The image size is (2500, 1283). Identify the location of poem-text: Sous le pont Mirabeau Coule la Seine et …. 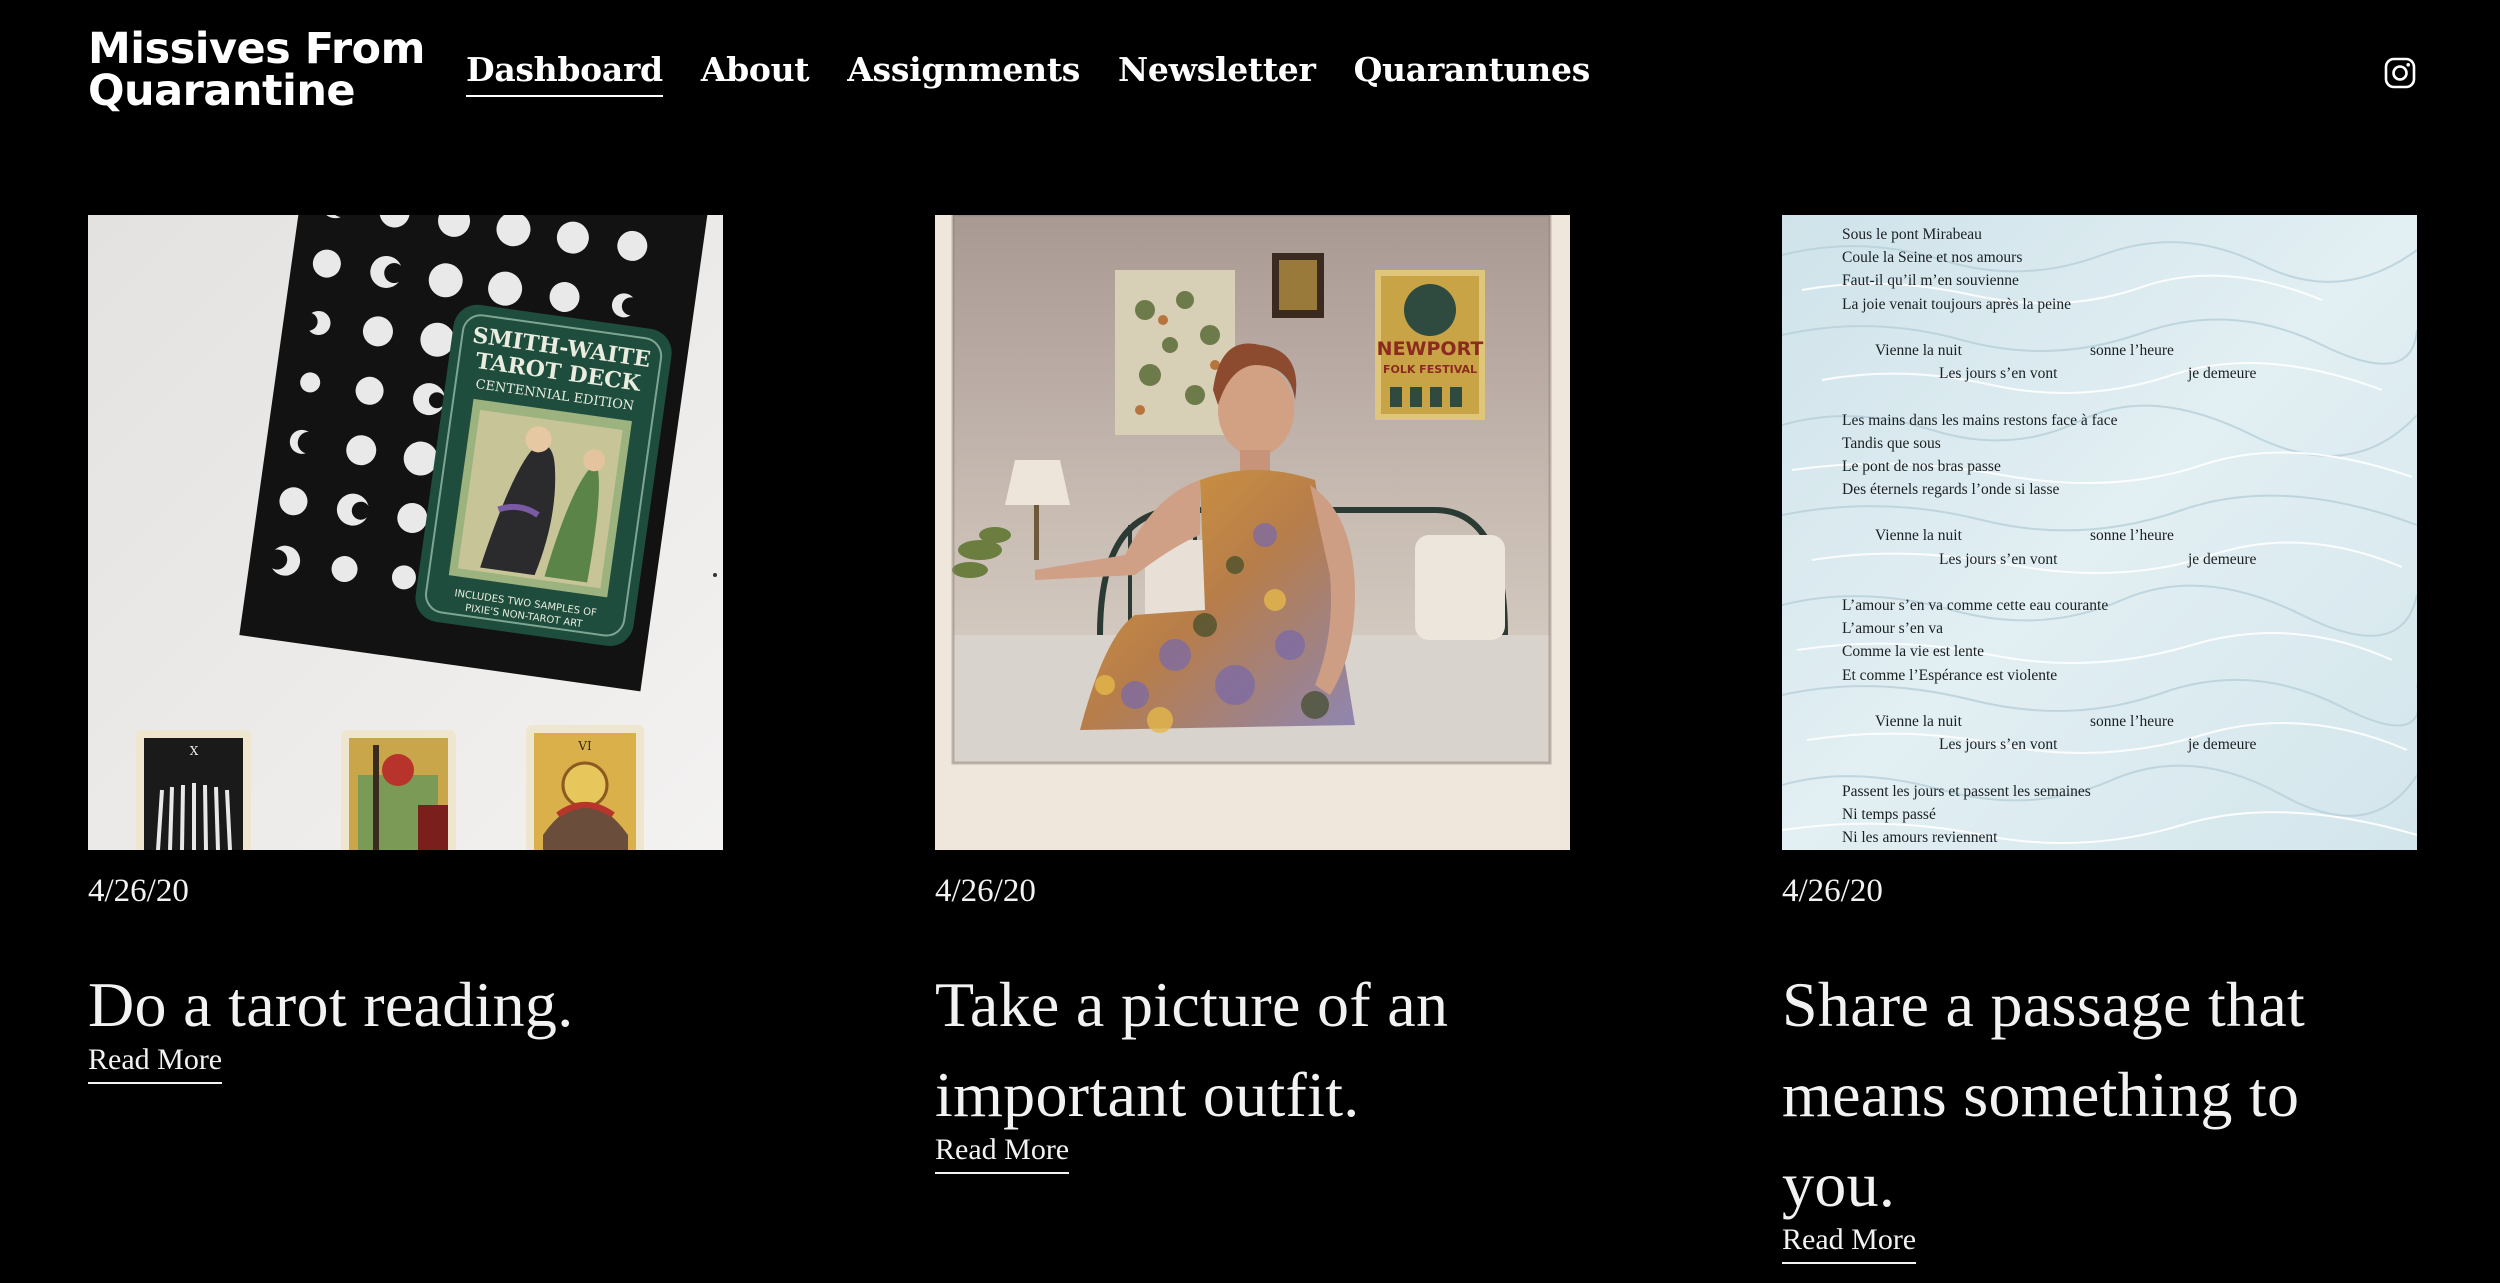
(2122, 536).